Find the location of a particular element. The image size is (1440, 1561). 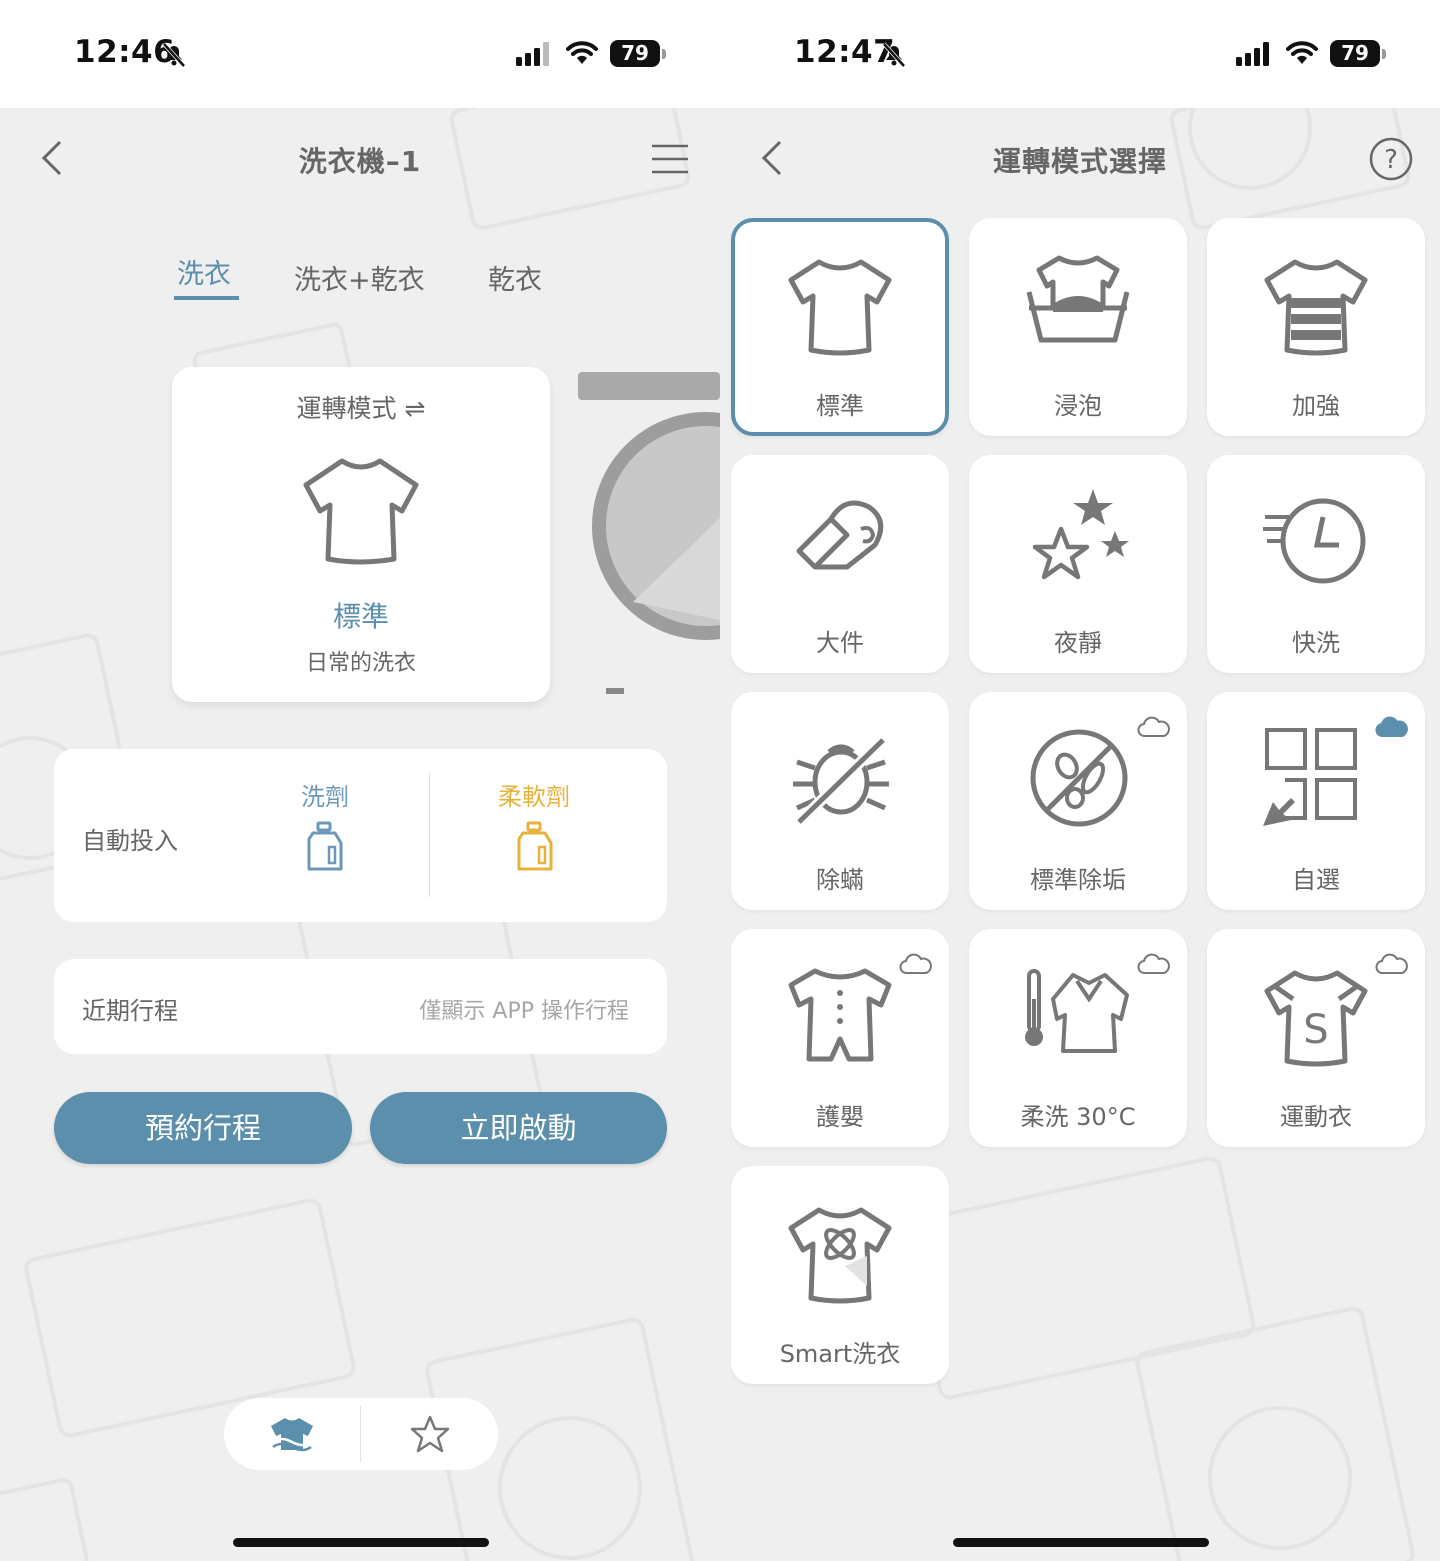

mode-tile: 自選 is located at coordinates (1316, 801).